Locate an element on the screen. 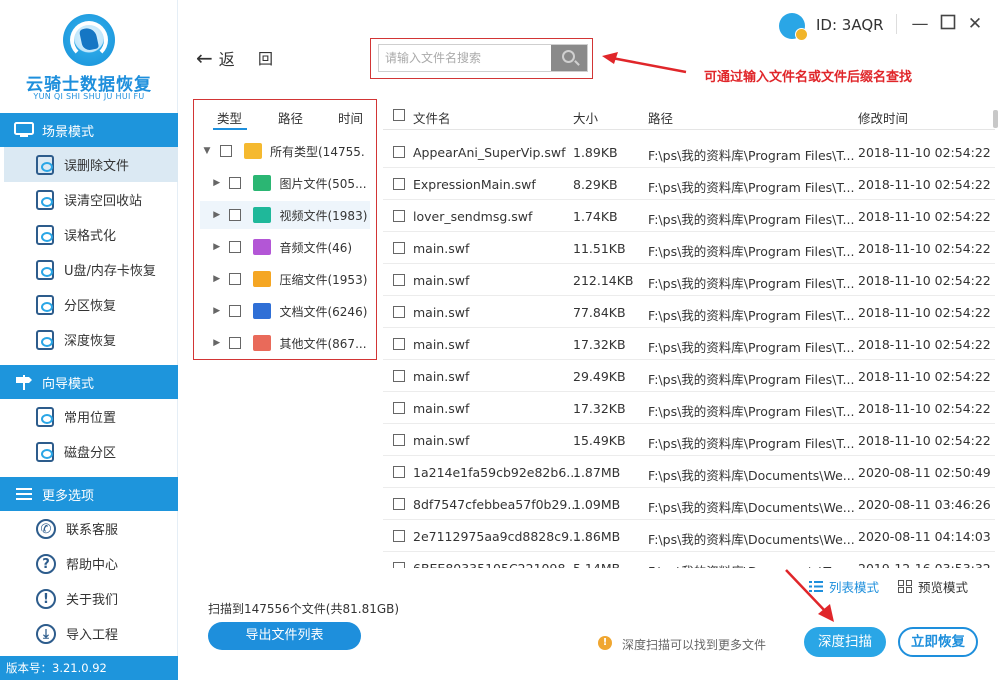 The image size is (1000, 680). category-row: ▶ 压缩文件(1953) is located at coordinates (285, 279).